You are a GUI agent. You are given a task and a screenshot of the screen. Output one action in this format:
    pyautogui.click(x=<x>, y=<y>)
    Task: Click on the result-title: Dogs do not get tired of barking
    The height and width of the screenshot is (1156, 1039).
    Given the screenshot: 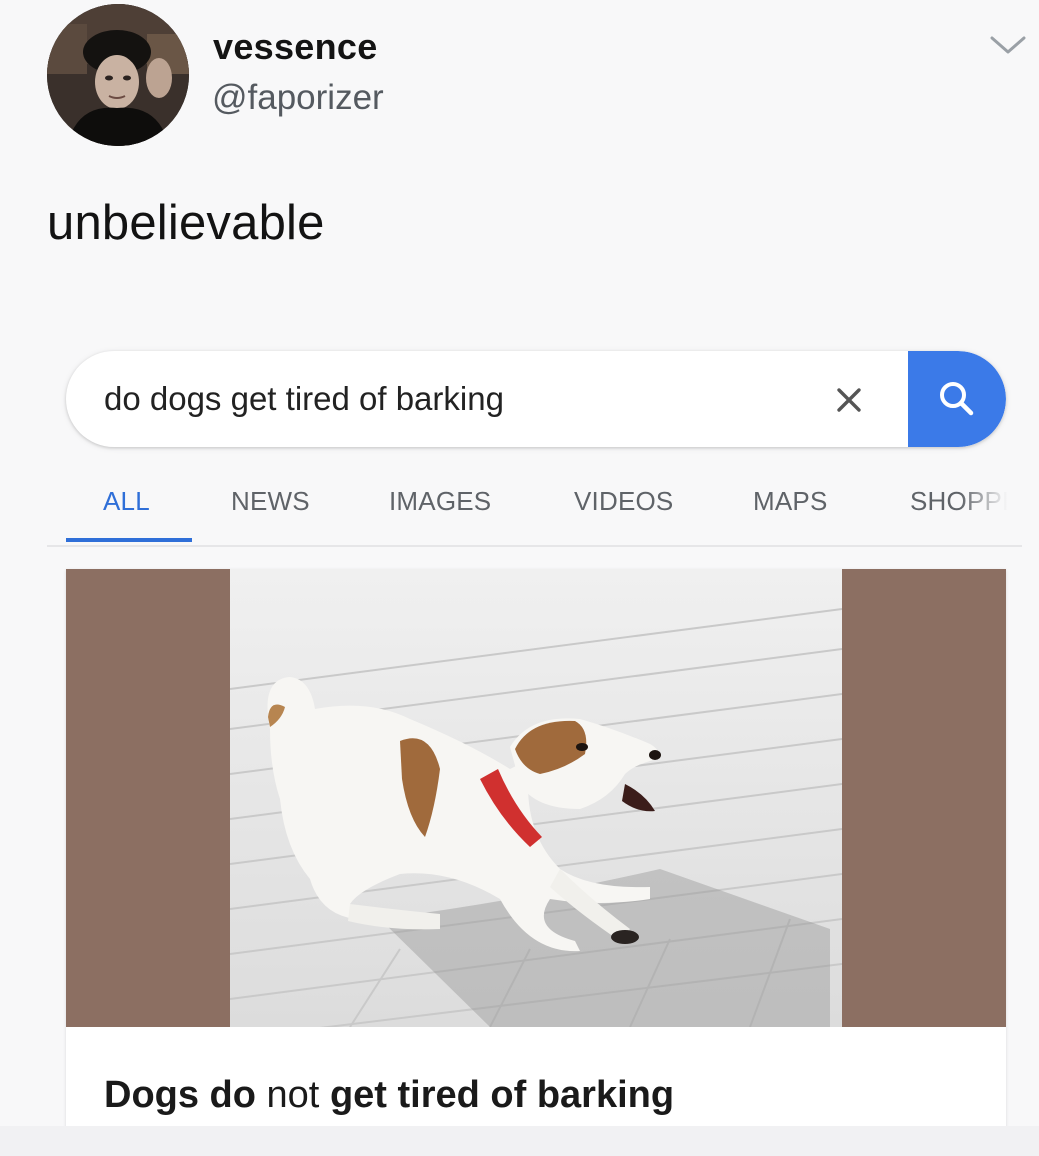 What is the action you would take?
    pyautogui.click(x=389, y=1095)
    